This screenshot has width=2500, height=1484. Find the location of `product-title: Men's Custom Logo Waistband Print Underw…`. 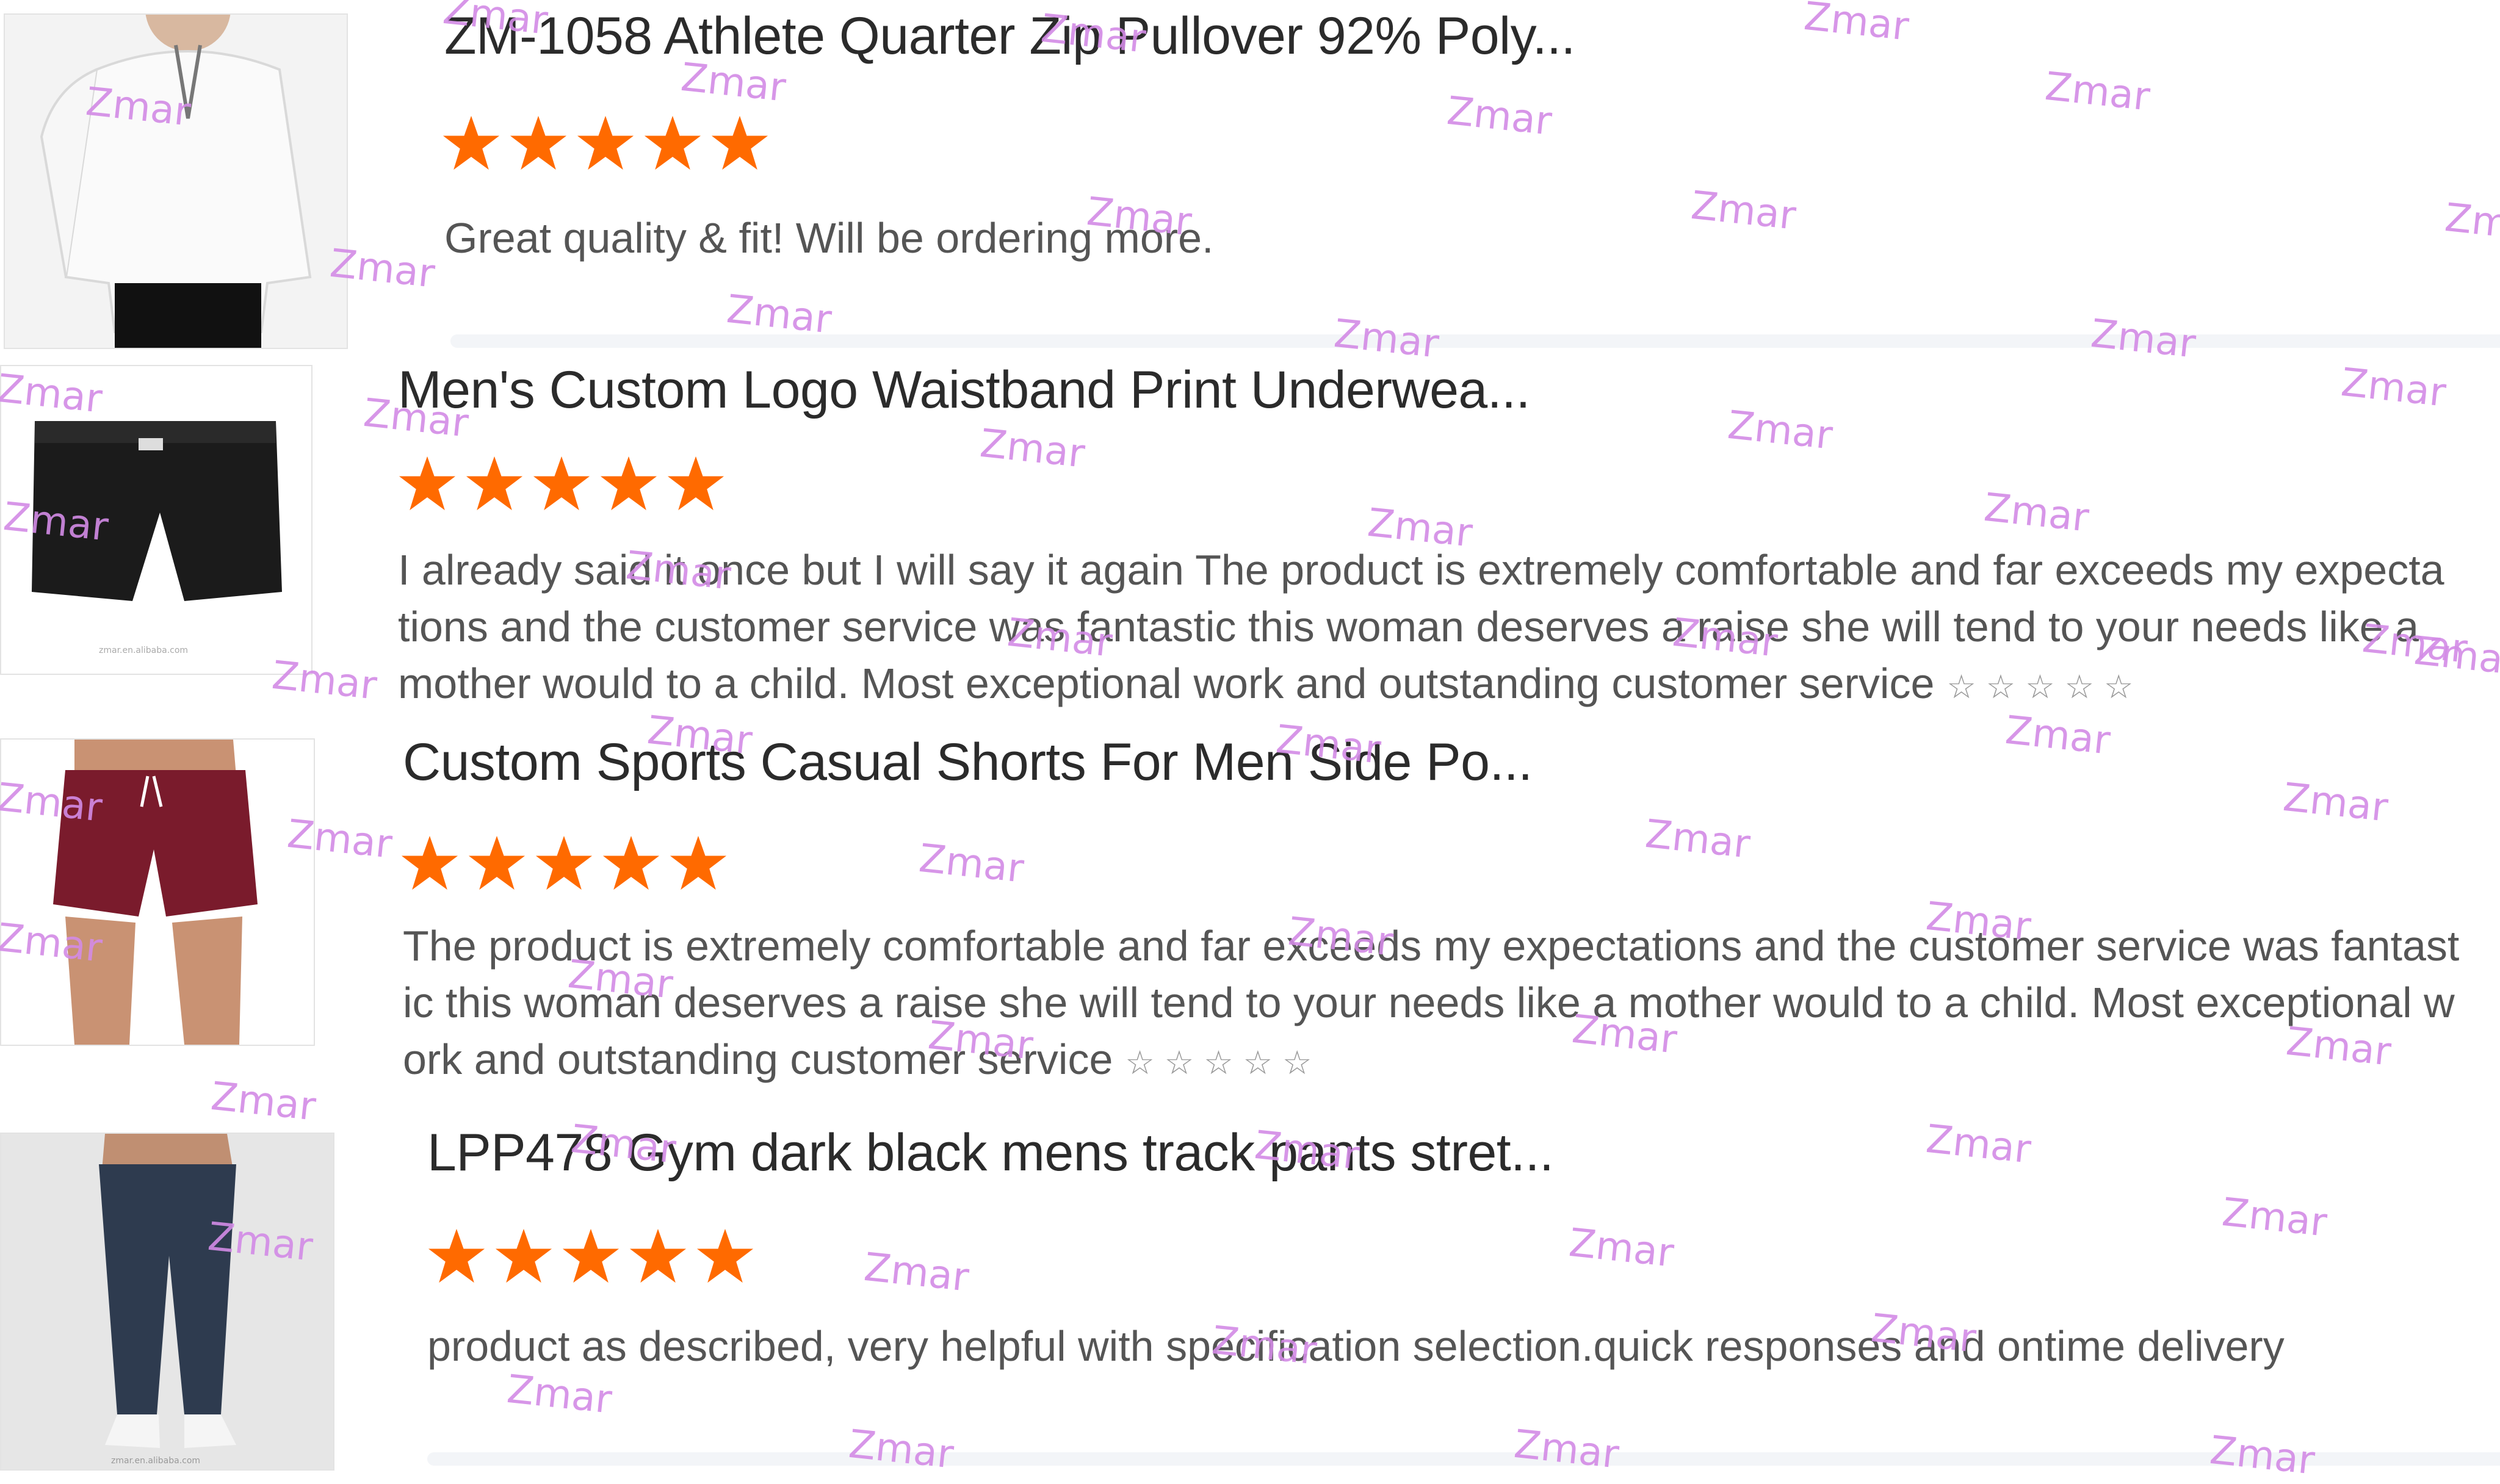

product-title: Men's Custom Logo Waistband Print Underw… is located at coordinates (964, 390).